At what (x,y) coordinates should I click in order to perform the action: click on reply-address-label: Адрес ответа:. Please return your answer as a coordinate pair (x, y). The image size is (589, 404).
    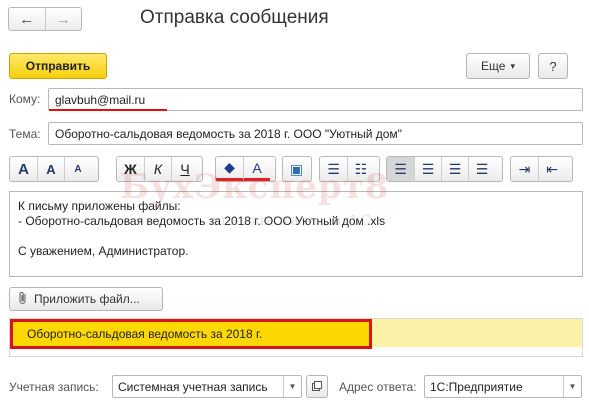
    Looking at the image, I should click on (378, 387).